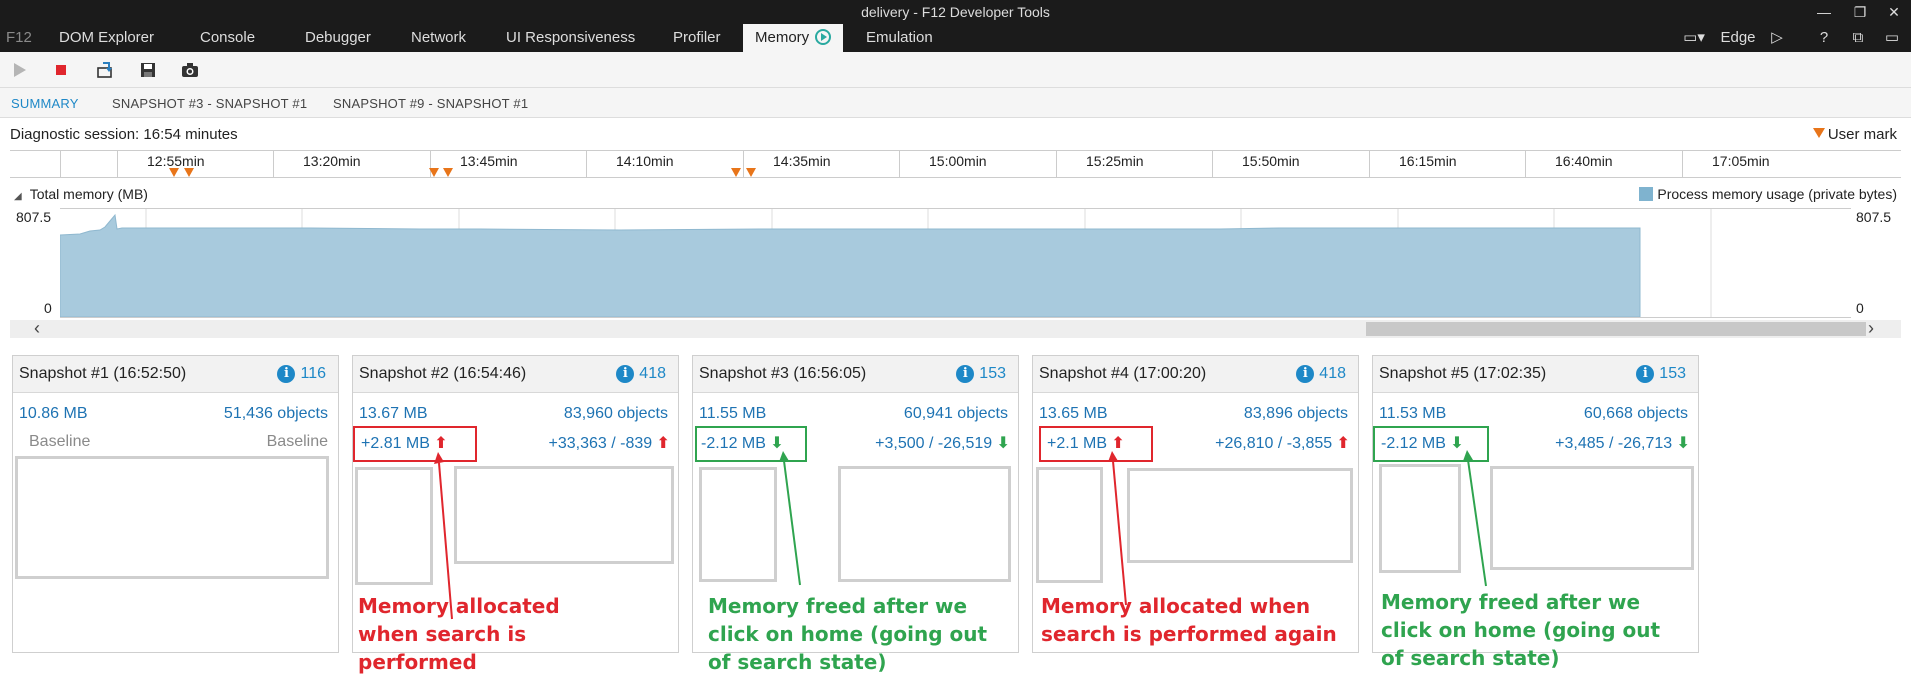 Image resolution: width=1911 pixels, height=678 pixels. I want to click on minimize-icon: —, so click(1824, 12).